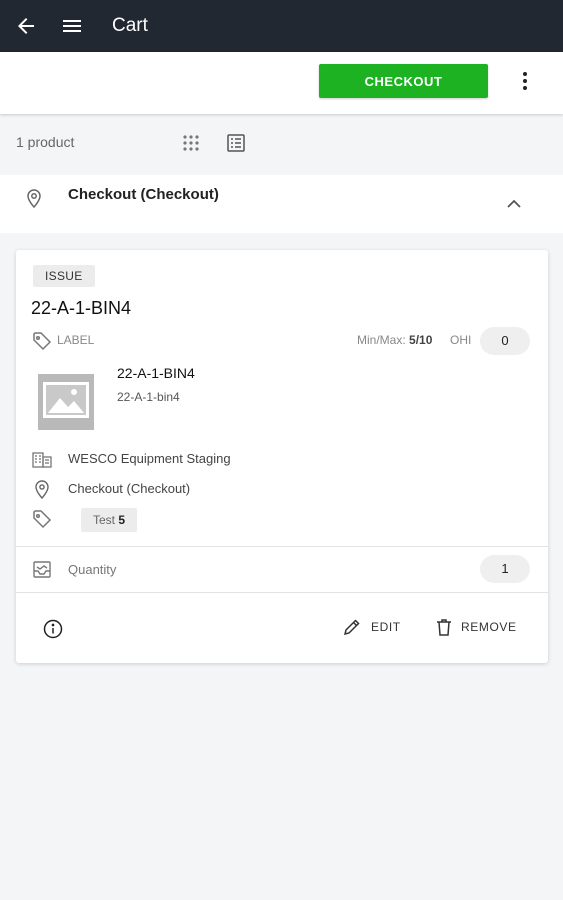 Image resolution: width=563 pixels, height=900 pixels. What do you see at coordinates (281, 26) in the screenshot?
I see `app-header: Cart` at bounding box center [281, 26].